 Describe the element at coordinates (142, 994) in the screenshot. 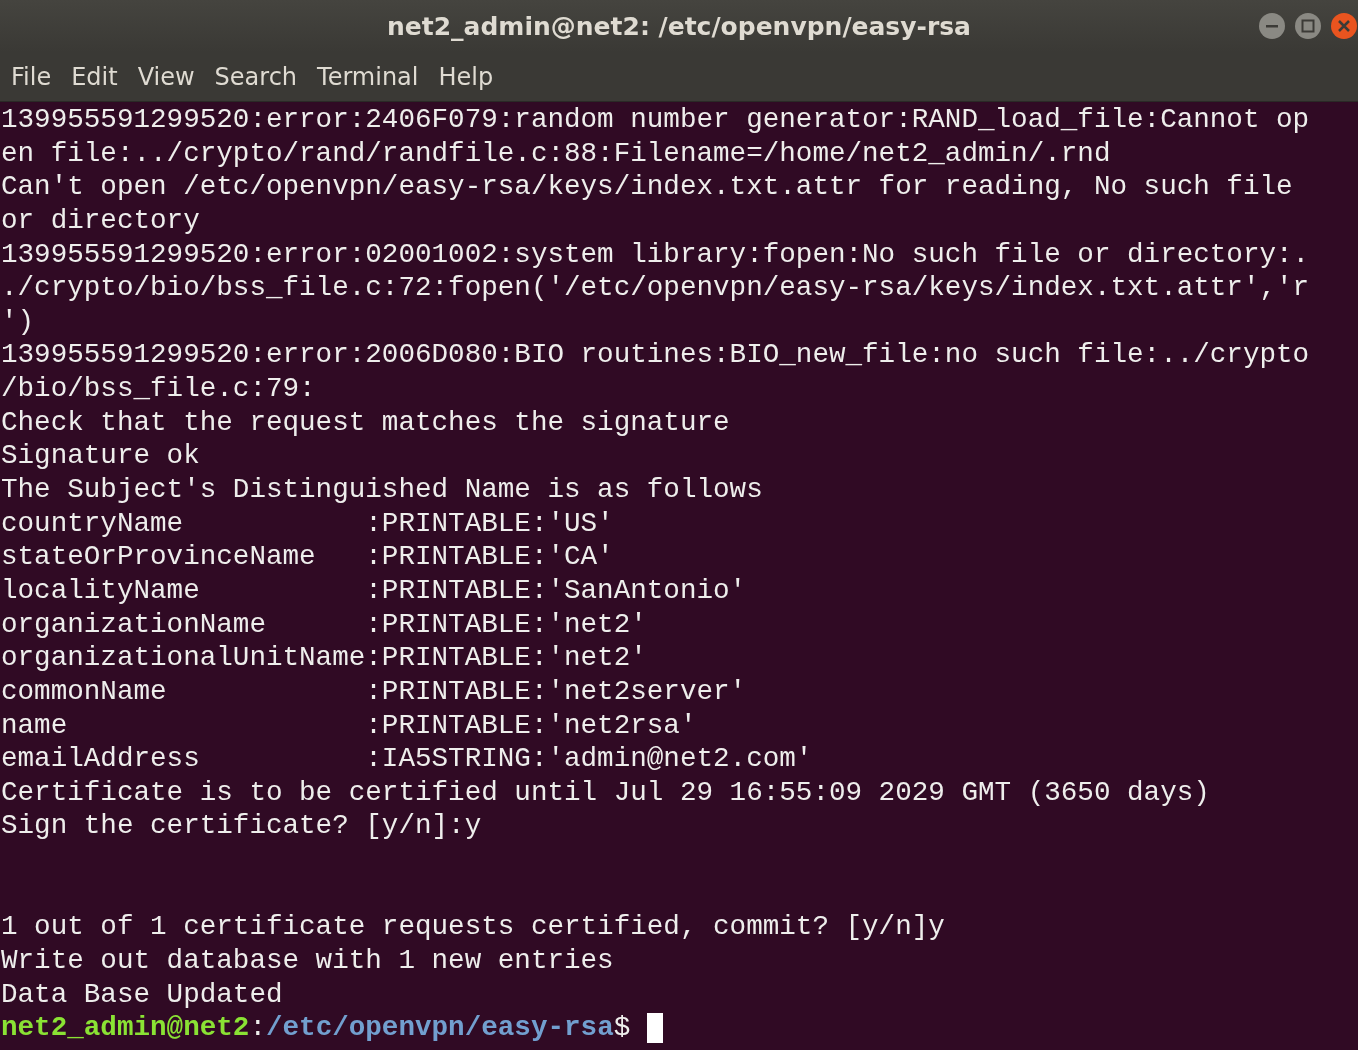

I see `terminal-line: Data Base Updated` at that location.